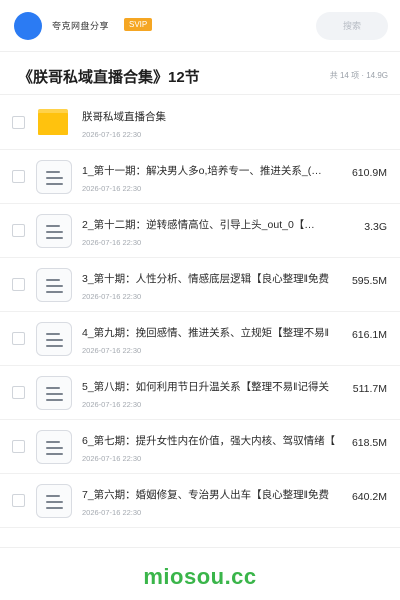  Describe the element at coordinates (109, 77) in the screenshot. I see `share-title: 《朕哥私域直播合集》12节` at that location.